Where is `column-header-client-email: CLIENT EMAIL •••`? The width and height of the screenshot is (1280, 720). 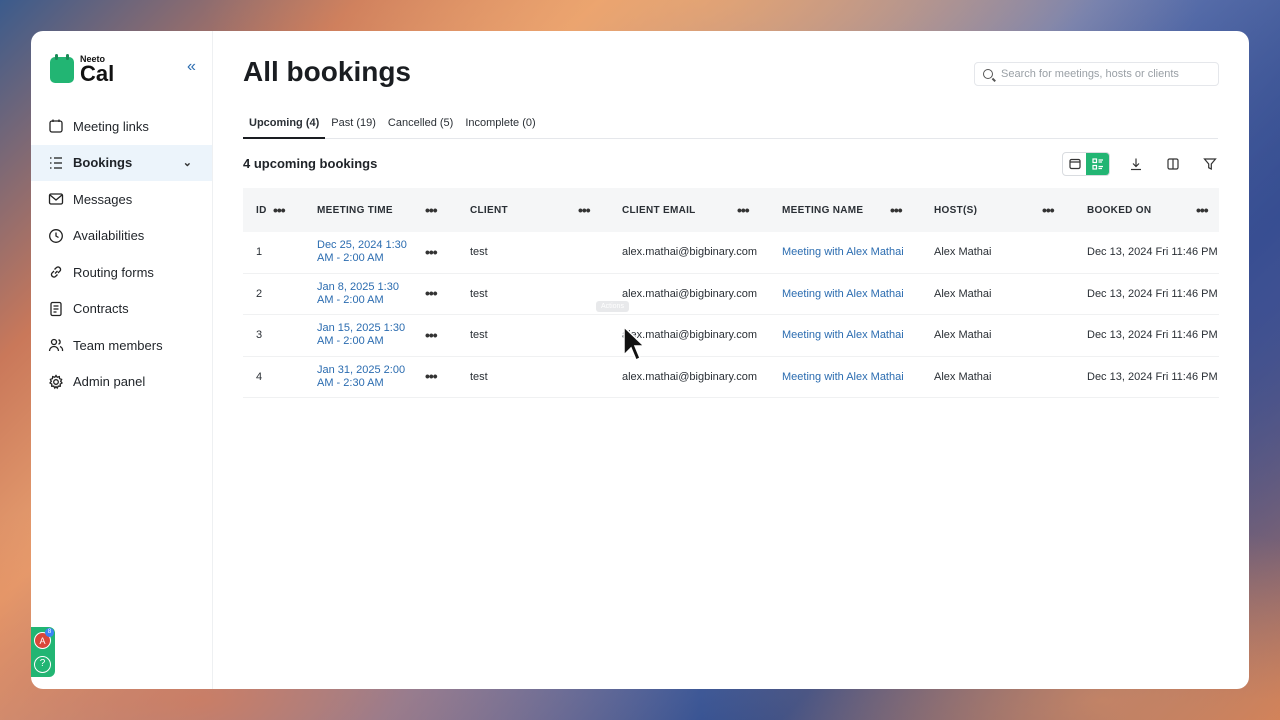 column-header-client-email: CLIENT EMAIL ••• is located at coordinates (686, 210).